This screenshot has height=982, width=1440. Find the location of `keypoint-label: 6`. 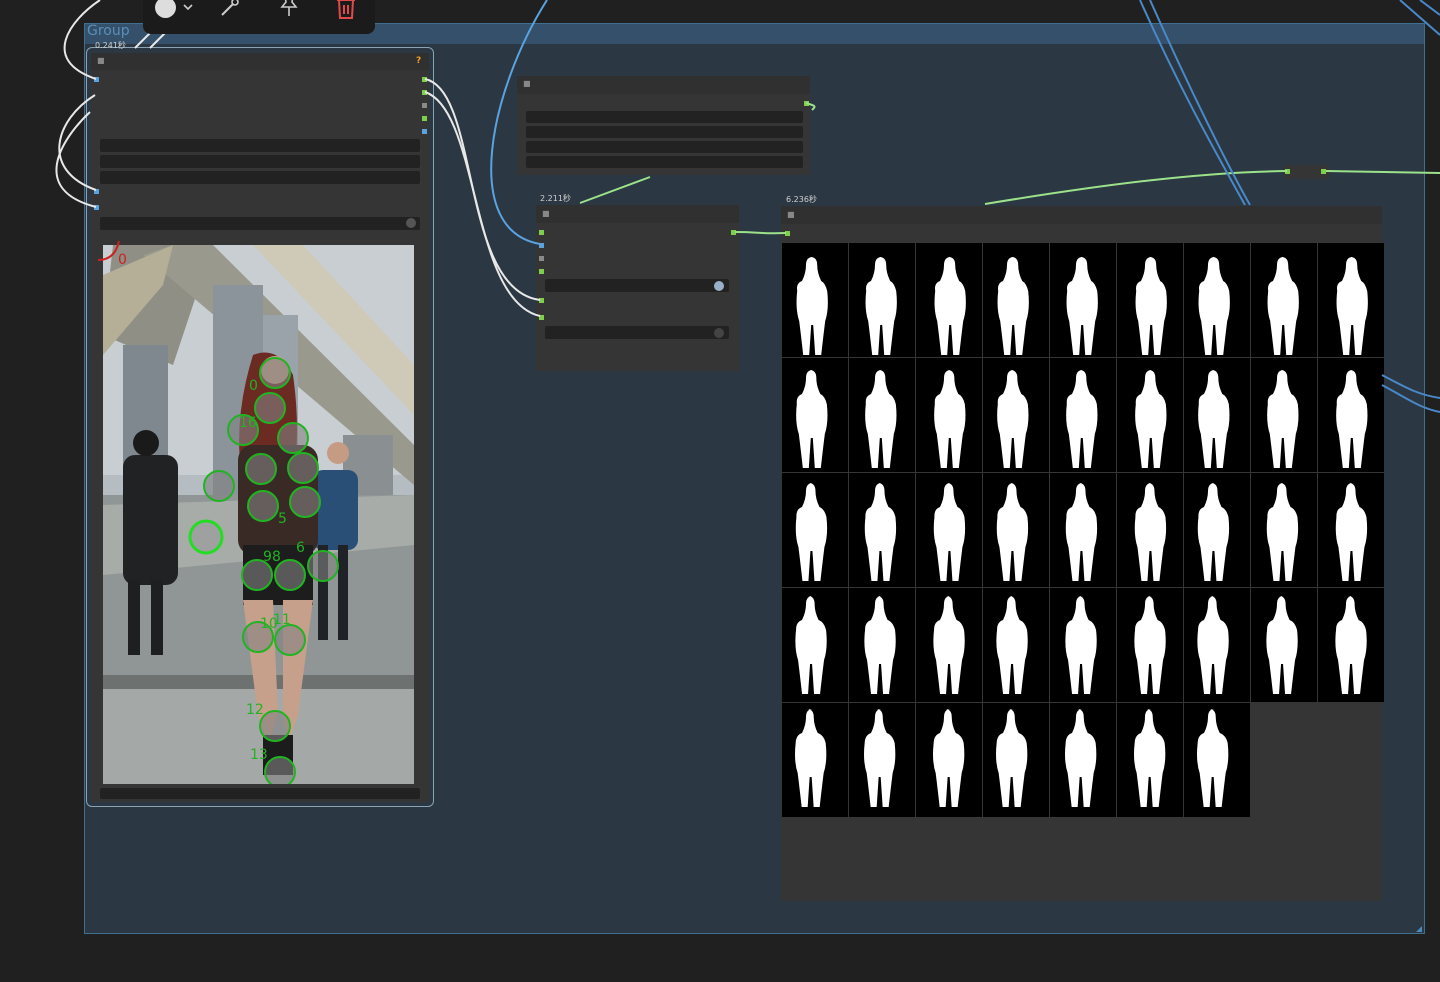

keypoint-label: 6 is located at coordinates (300, 548).